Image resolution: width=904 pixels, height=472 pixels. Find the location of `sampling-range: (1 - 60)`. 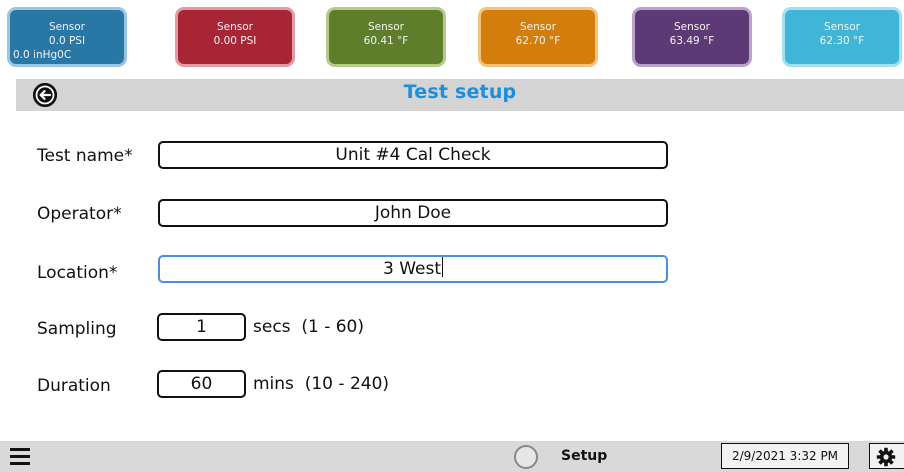

sampling-range: (1 - 60) is located at coordinates (332, 327).